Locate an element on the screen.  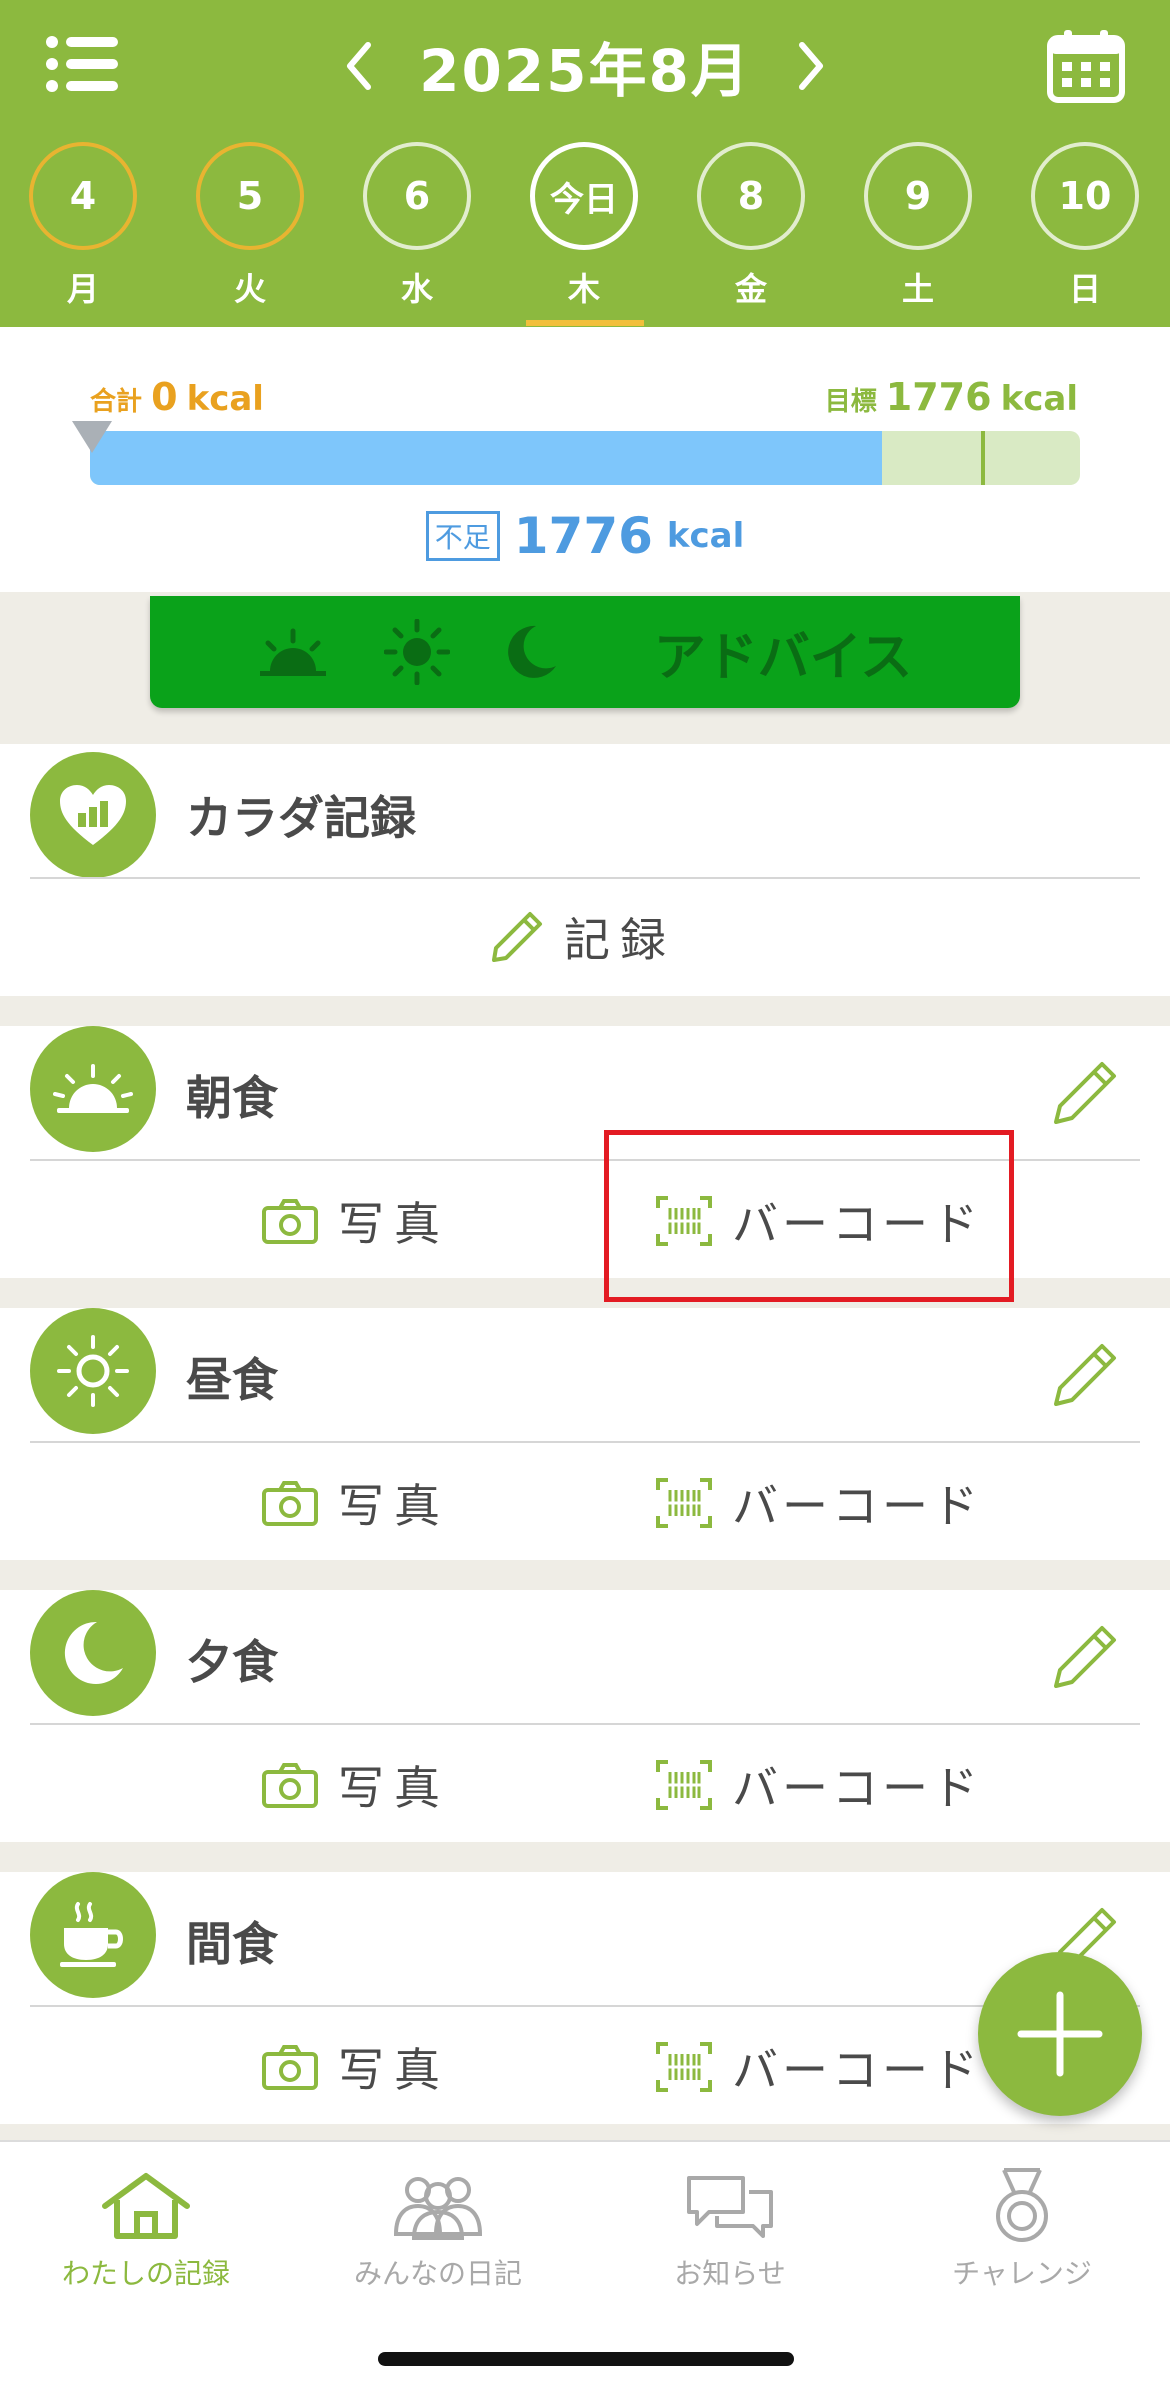
day-circle: 8 is located at coordinates (751, 196).